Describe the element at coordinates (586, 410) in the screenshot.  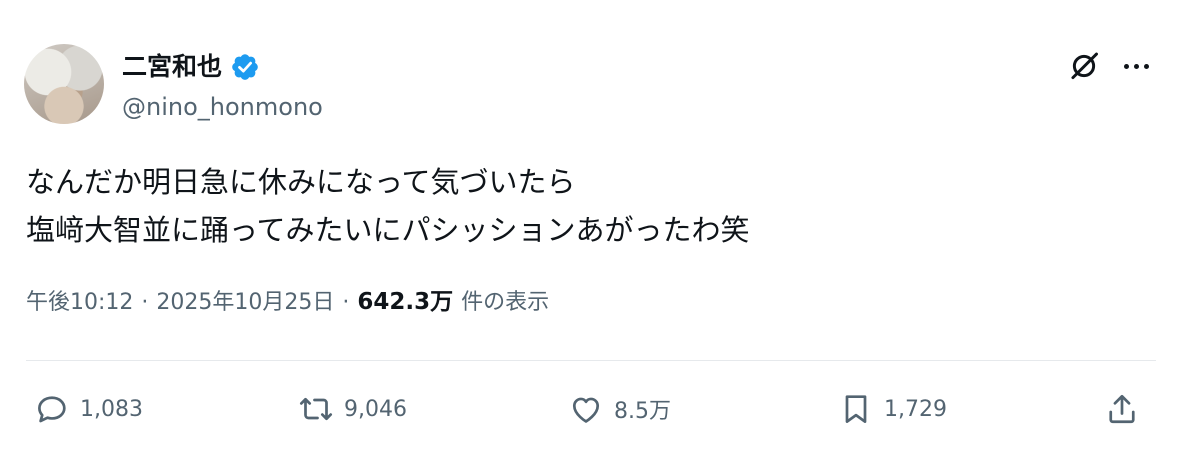
I see `like-icon` at that location.